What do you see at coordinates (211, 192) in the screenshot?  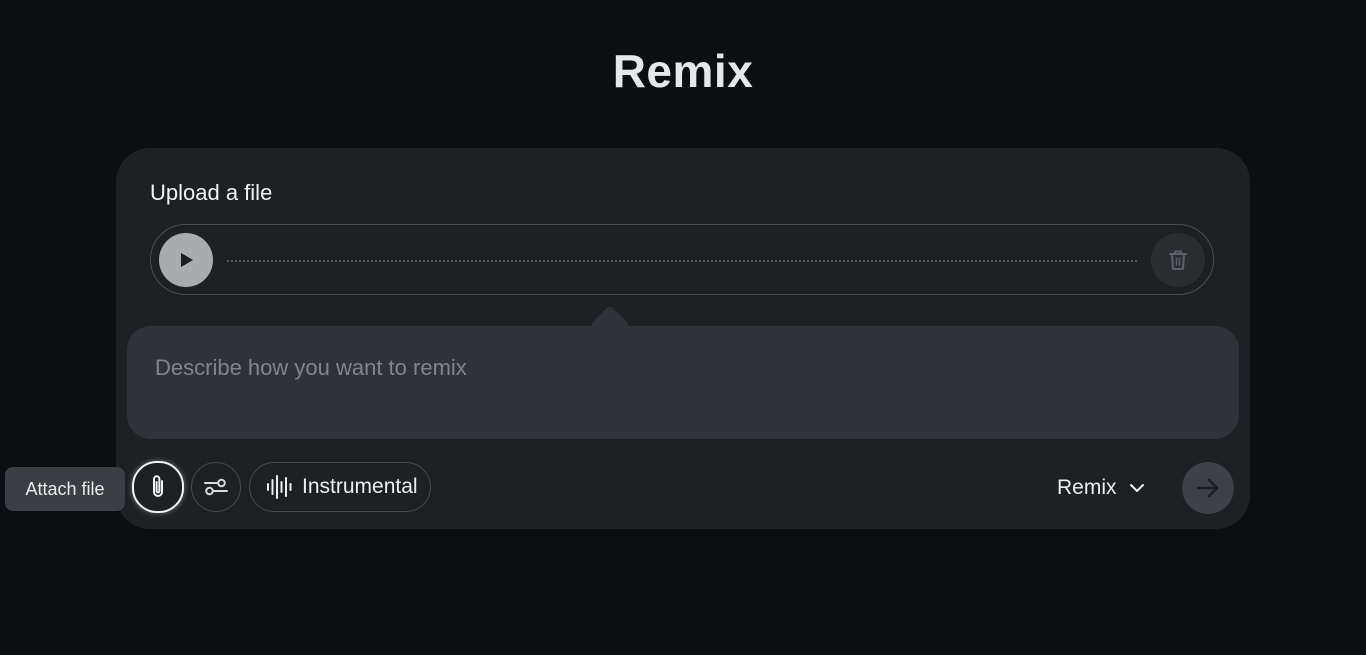 I see `upload-label: Upload a file` at bounding box center [211, 192].